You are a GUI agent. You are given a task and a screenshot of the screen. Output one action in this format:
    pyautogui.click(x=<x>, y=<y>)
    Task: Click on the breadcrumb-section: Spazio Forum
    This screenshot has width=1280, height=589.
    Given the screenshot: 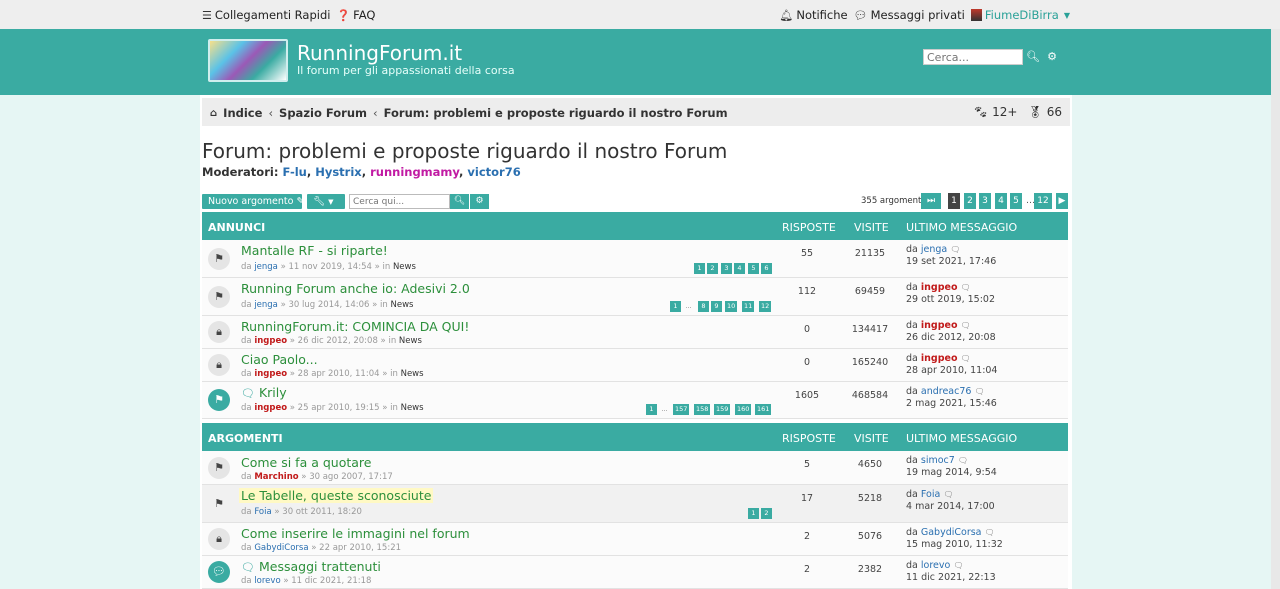 What is the action you would take?
    pyautogui.click(x=323, y=113)
    